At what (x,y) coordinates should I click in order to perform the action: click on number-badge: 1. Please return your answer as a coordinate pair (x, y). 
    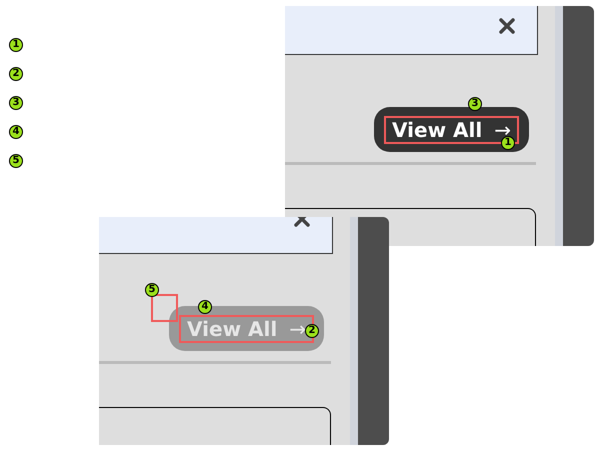
    Looking at the image, I should click on (16, 45).